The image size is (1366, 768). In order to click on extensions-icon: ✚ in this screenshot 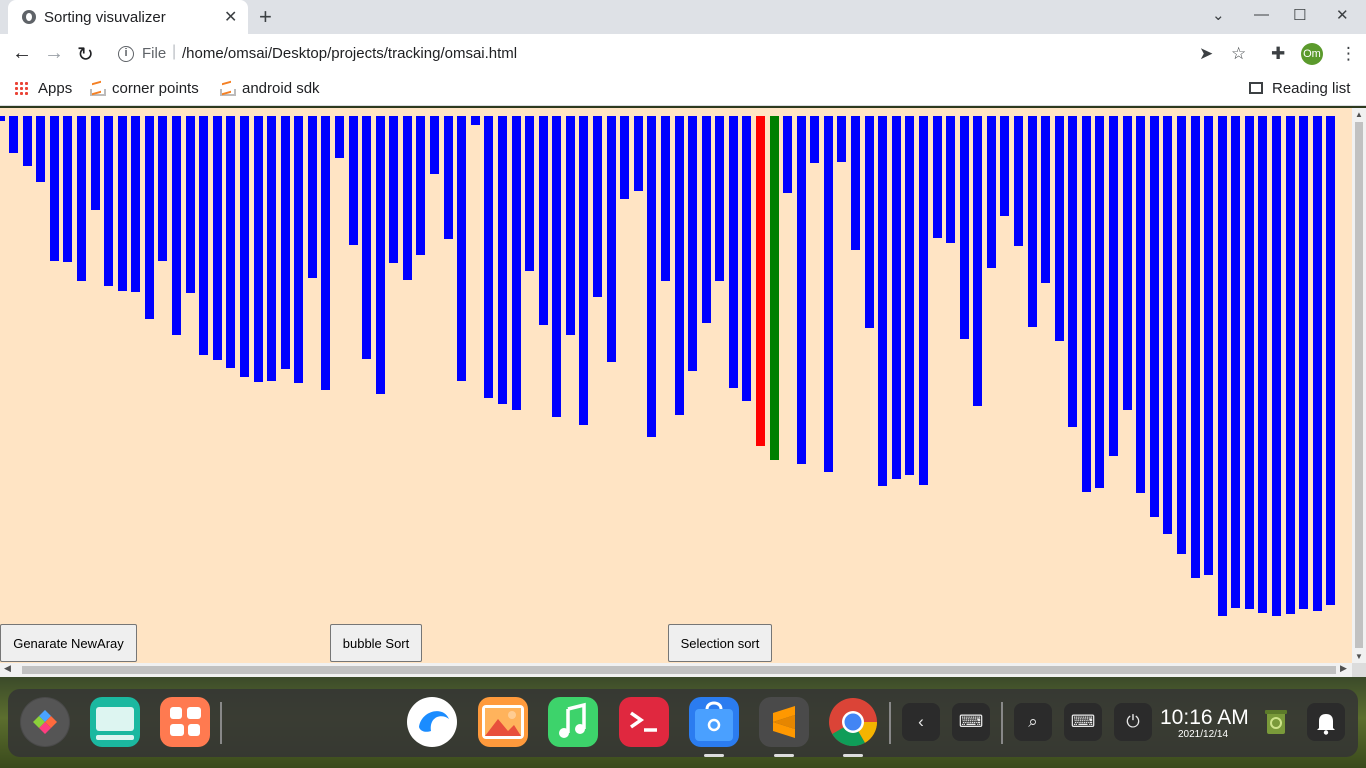, I will do `click(1278, 54)`.